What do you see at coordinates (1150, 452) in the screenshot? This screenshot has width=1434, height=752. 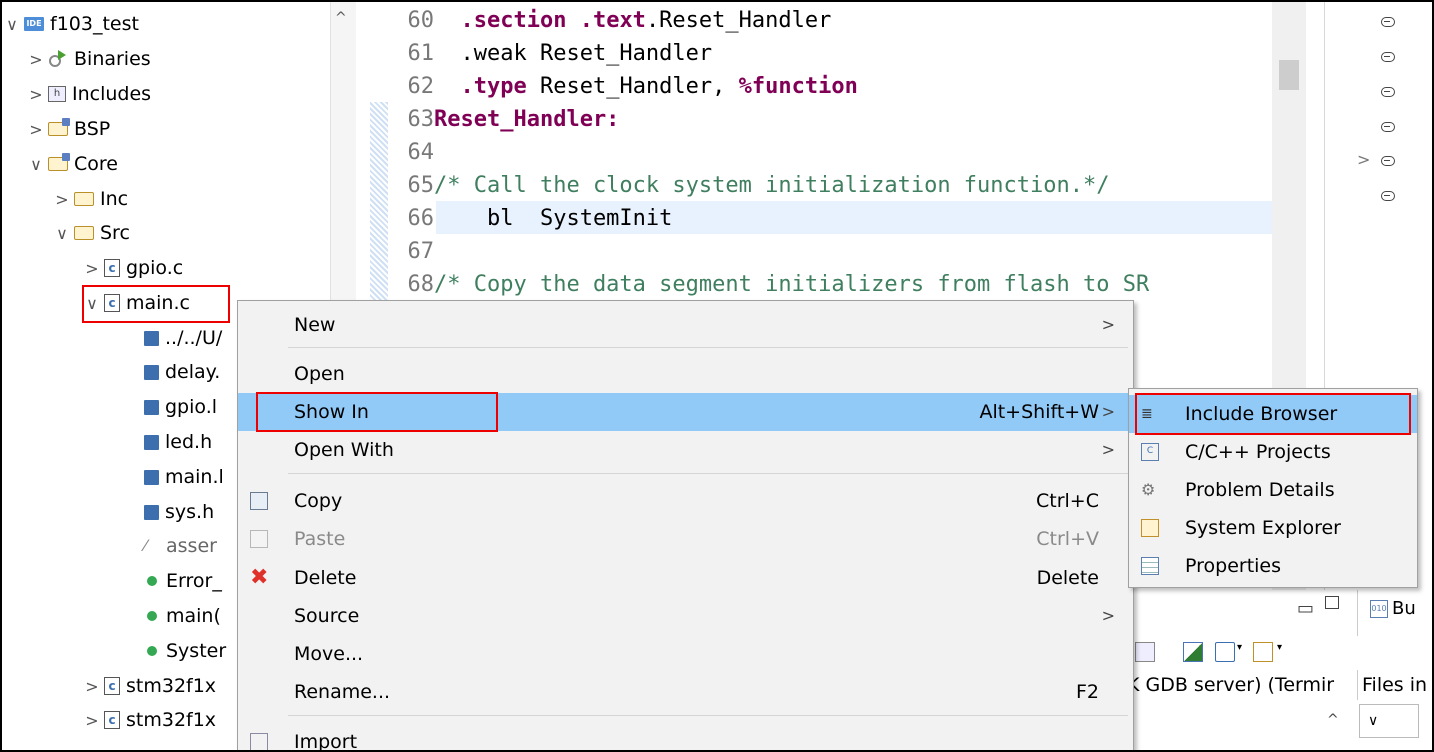 I see `cpp-projects-icon: C` at bounding box center [1150, 452].